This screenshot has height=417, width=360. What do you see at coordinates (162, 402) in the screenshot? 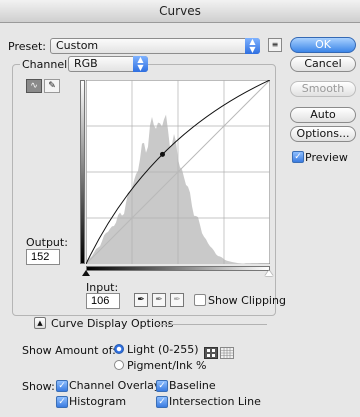
I see `intersection-line-checkbox: ✓` at bounding box center [162, 402].